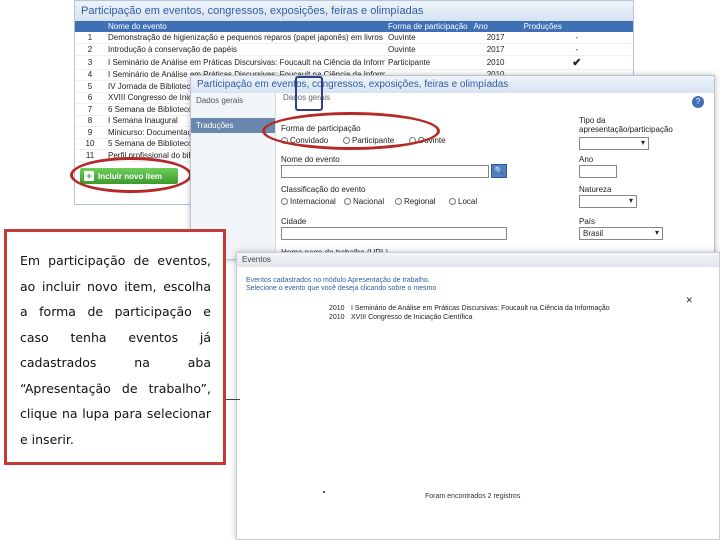  Describe the element at coordinates (90, 98) in the screenshot. I see `cell-num: 6` at that location.